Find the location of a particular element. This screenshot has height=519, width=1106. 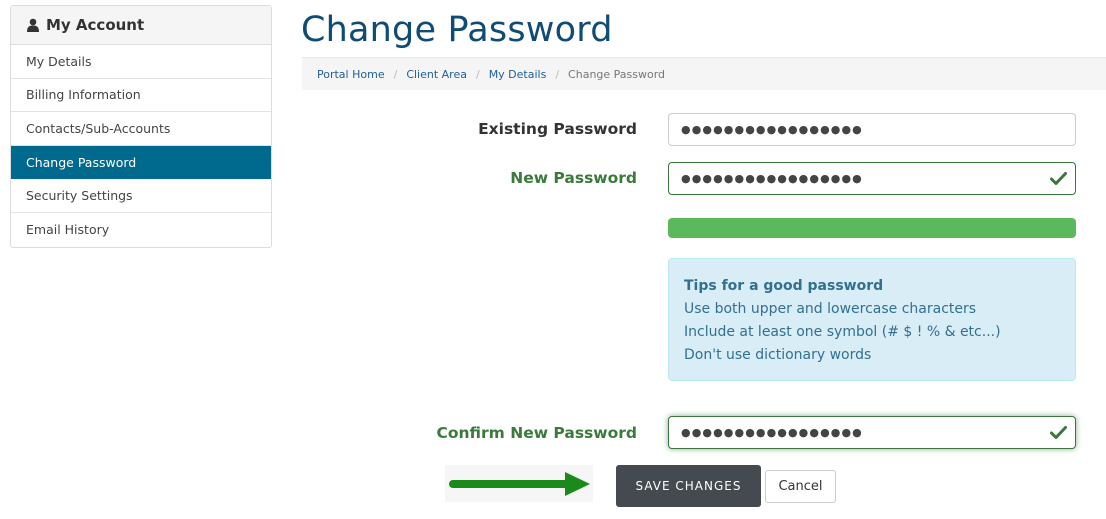

existing-password-label: Existing Password is located at coordinates (557, 129).